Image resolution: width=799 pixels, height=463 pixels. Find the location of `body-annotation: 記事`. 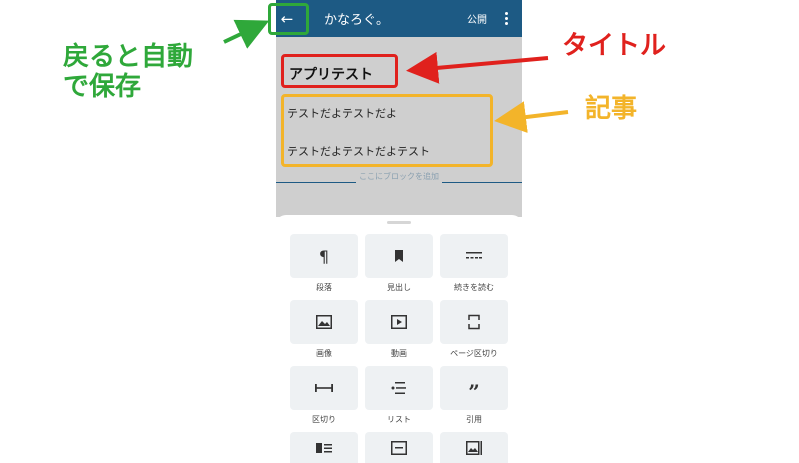

body-annotation: 記事 is located at coordinates (611, 109).